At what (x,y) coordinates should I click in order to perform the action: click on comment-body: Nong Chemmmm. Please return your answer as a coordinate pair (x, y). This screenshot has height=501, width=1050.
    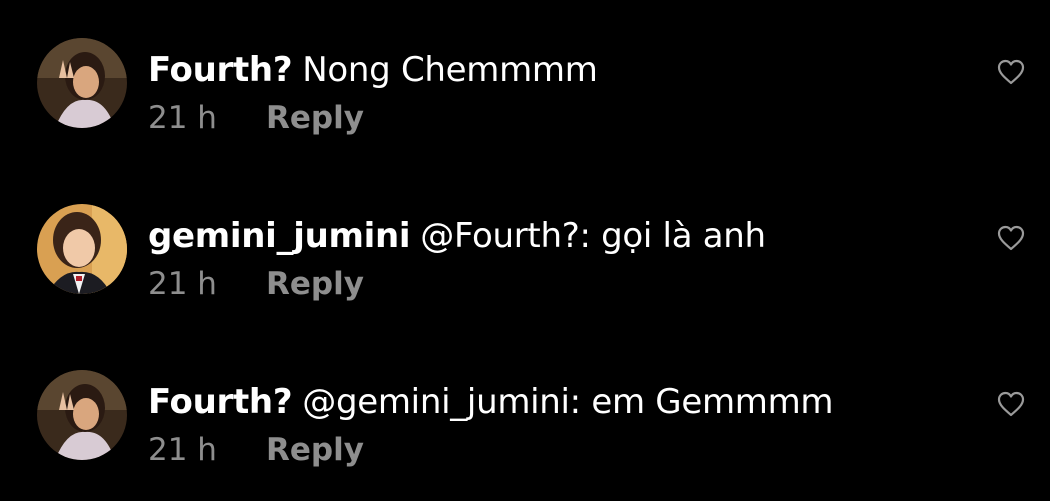
    Looking at the image, I should click on (450, 70).